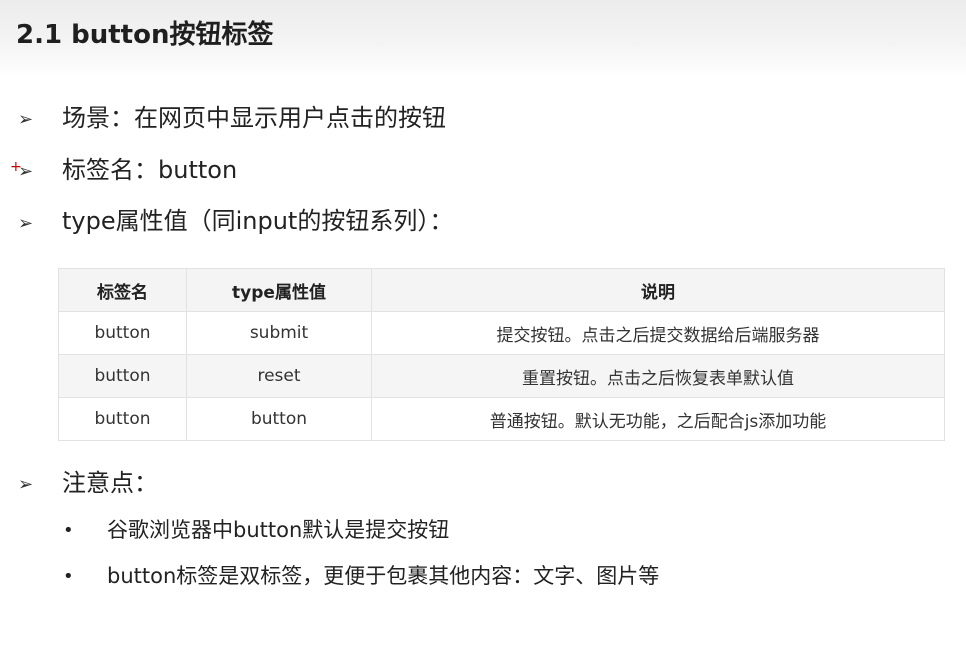 Image resolution: width=966 pixels, height=647 pixels. I want to click on table-row: button button 普通按钮。默认无功能，之后配合js添加功能, so click(501, 419).